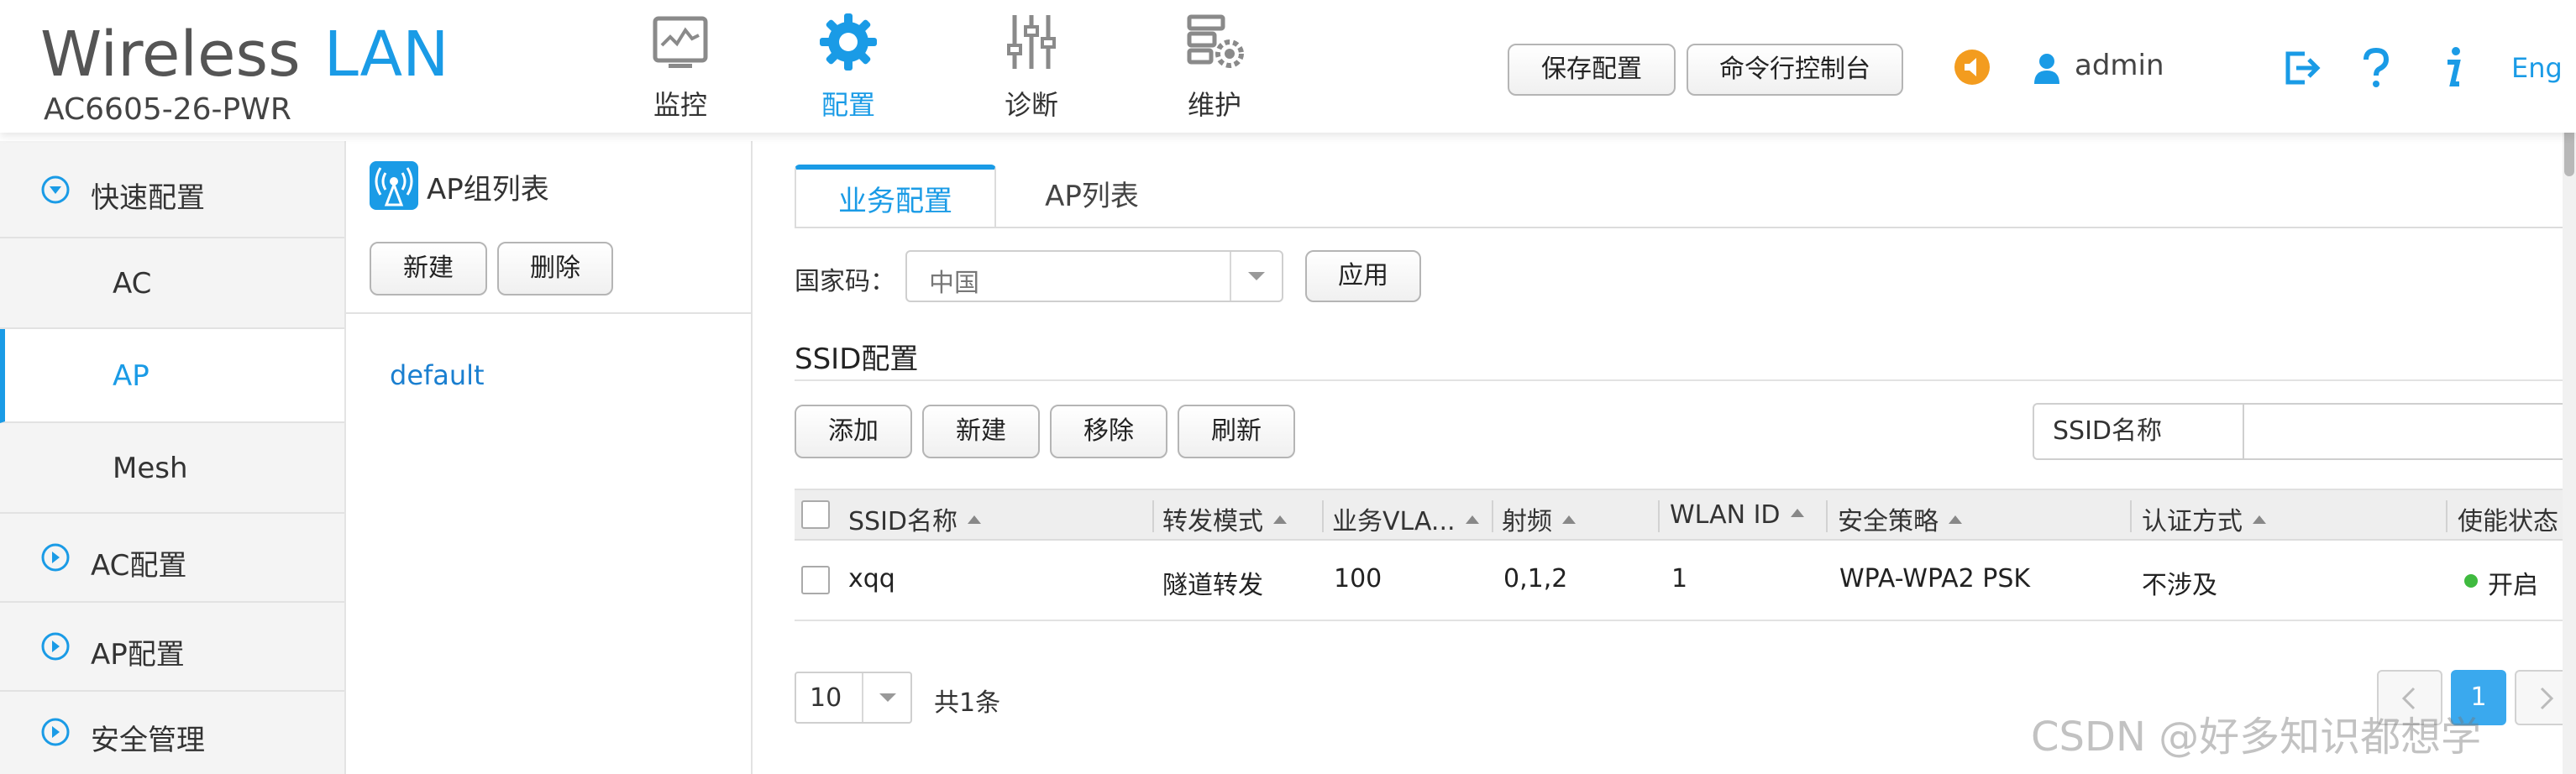  I want to click on column-header-label: WLAN ID, so click(1725, 515).